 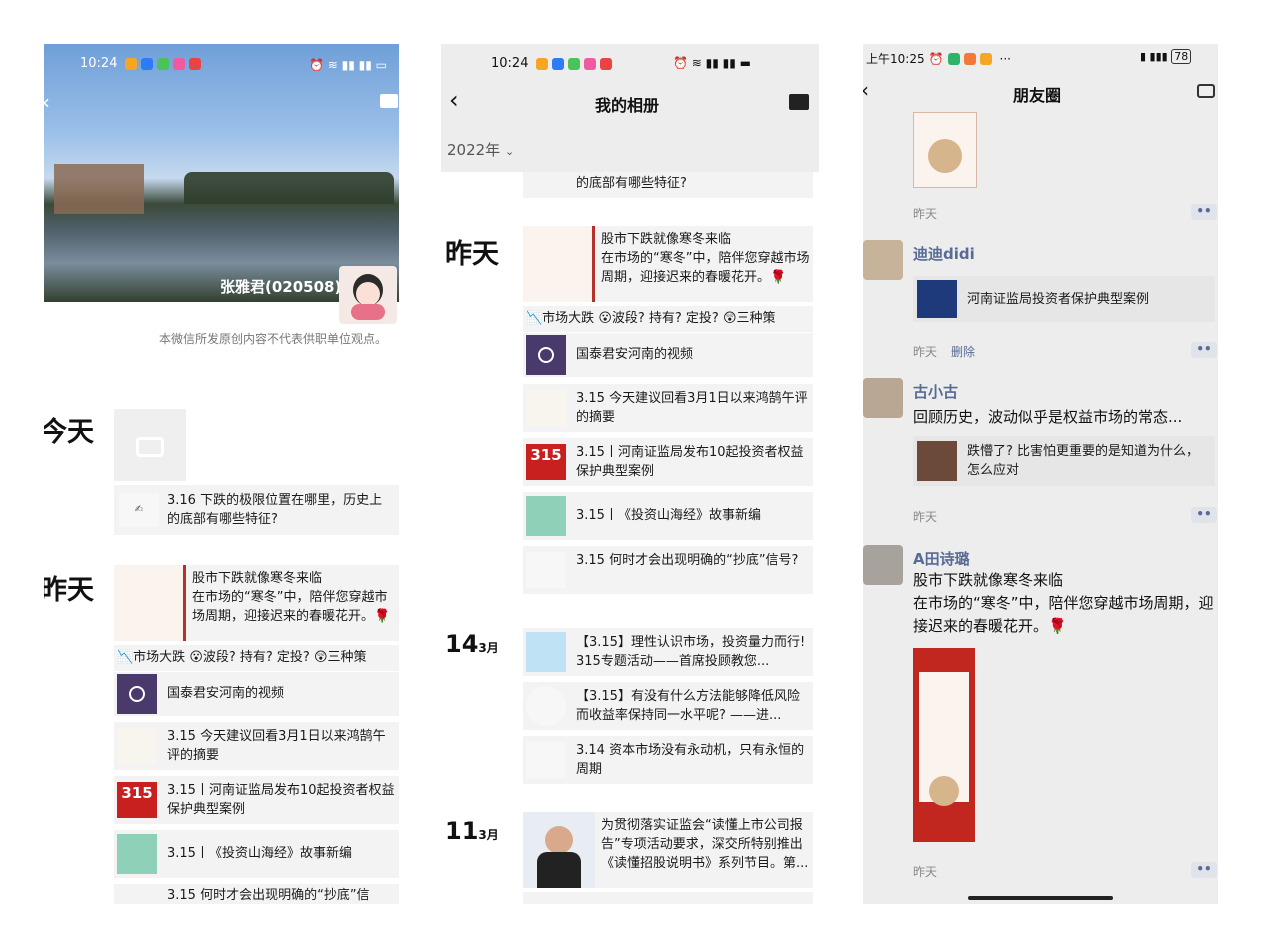 I want to click on day-number: 11, so click(x=462, y=831).